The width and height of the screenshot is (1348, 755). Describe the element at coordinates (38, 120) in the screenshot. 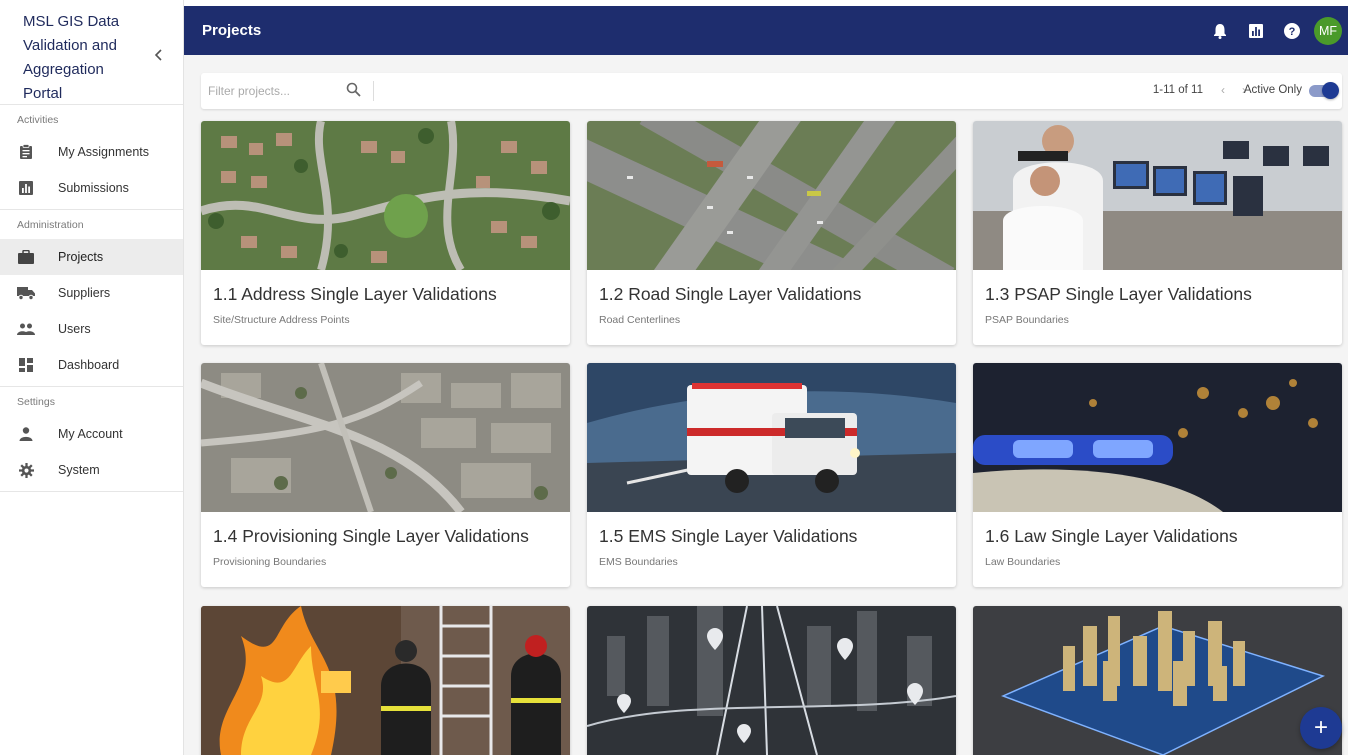

I see `section-label: Activities` at that location.